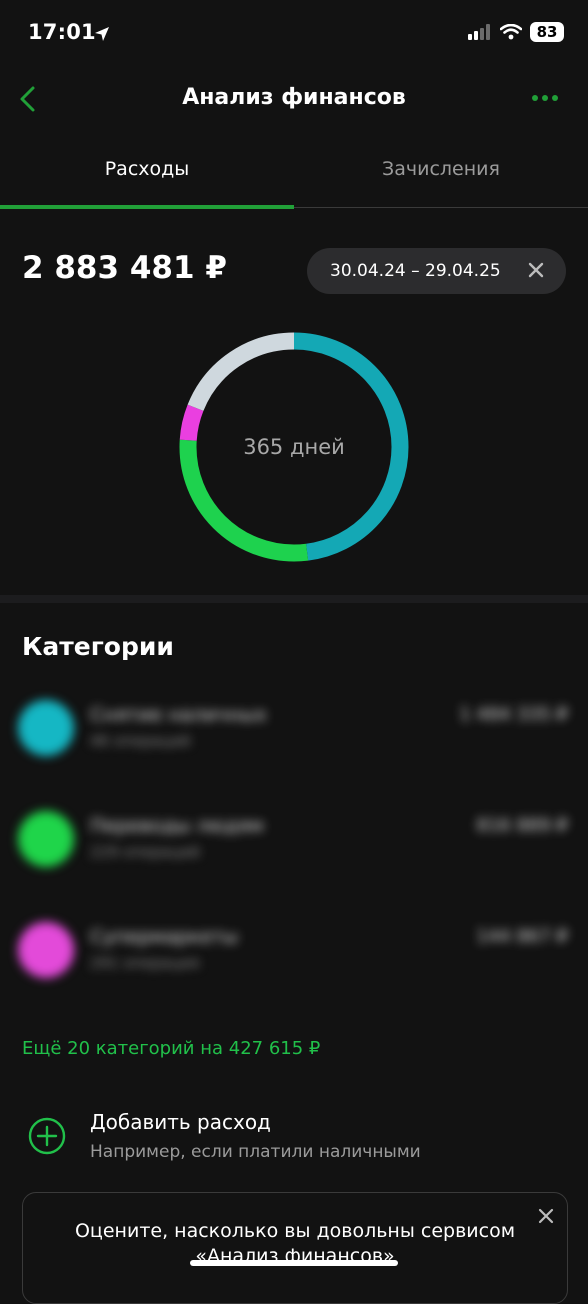  What do you see at coordinates (522, 936) in the screenshot?
I see `category-amount: 144 867 ₽` at bounding box center [522, 936].